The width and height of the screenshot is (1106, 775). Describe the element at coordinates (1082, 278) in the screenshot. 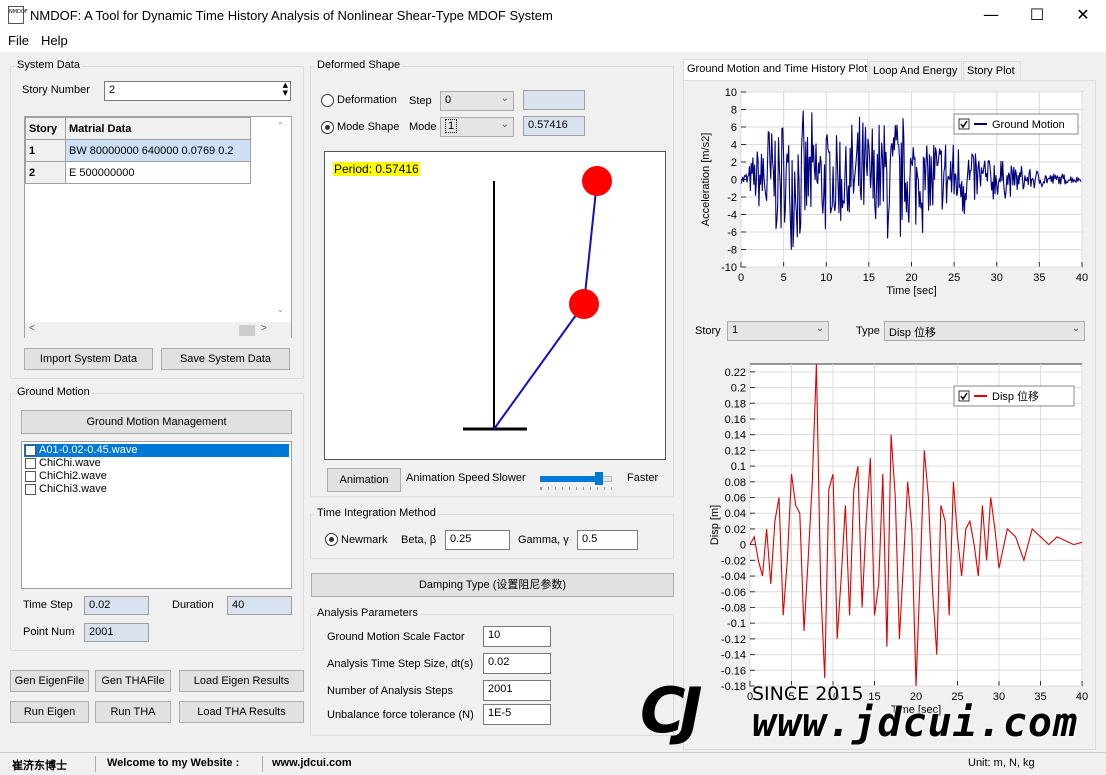

I see `x-tick-label: 40` at that location.